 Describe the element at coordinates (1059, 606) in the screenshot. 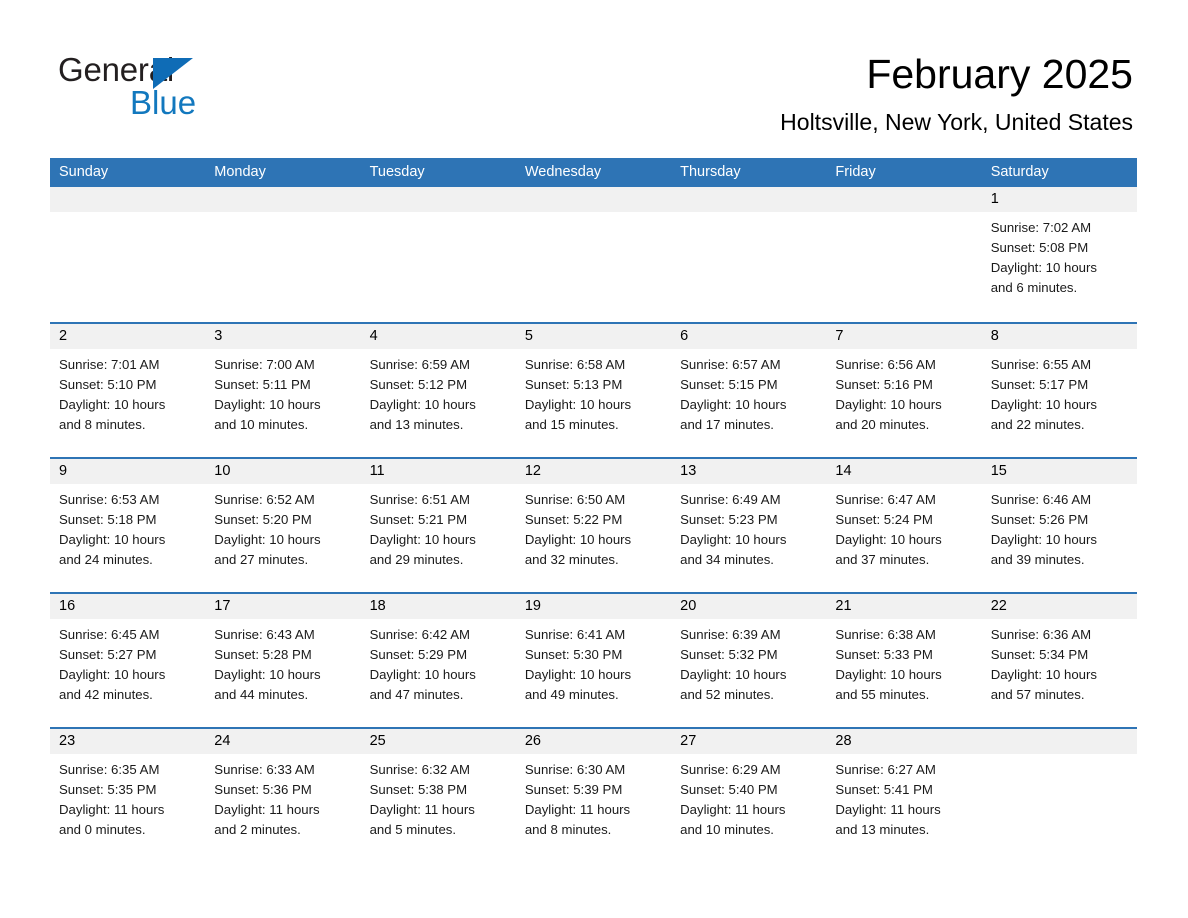

I see `day-number-strip: 22` at that location.